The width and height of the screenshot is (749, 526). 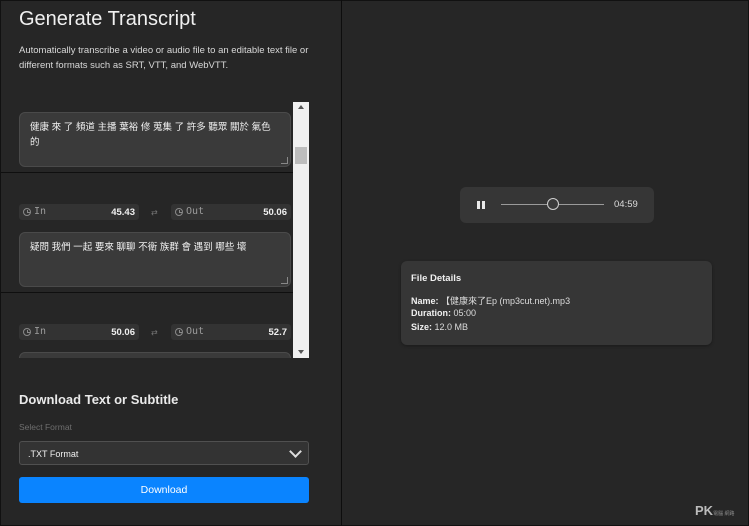 I want to click on segment-3-out-field: Out 52.7, so click(x=231, y=332).